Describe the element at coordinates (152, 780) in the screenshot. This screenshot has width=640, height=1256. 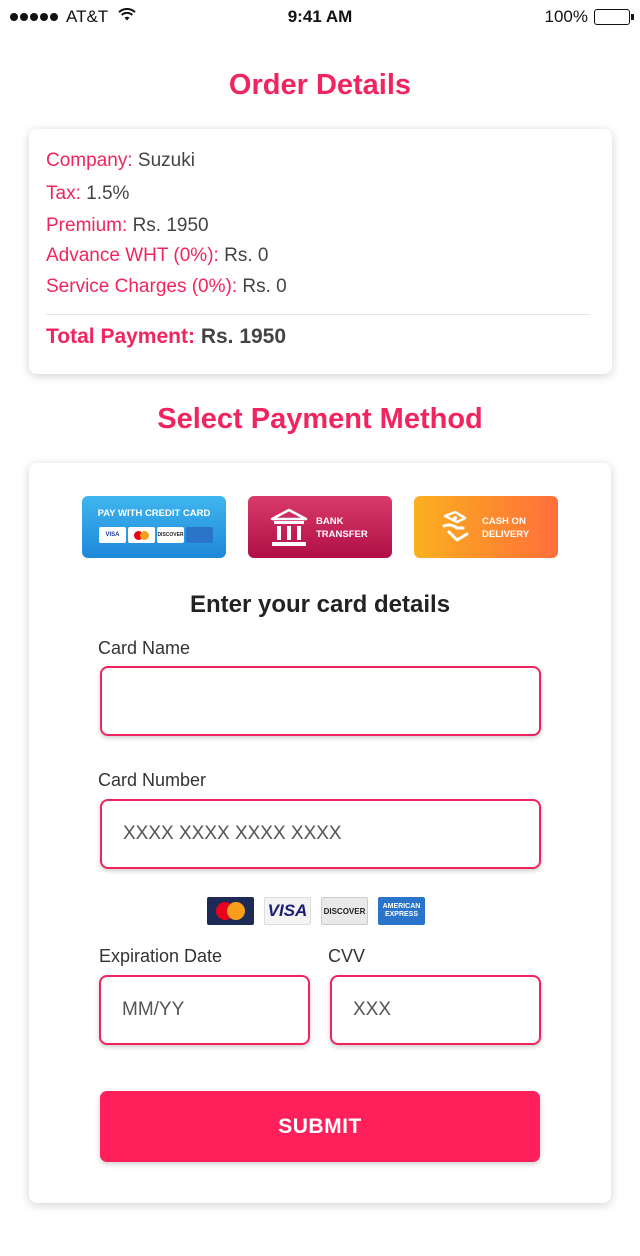
I see `card-number-label: Card Number` at that location.